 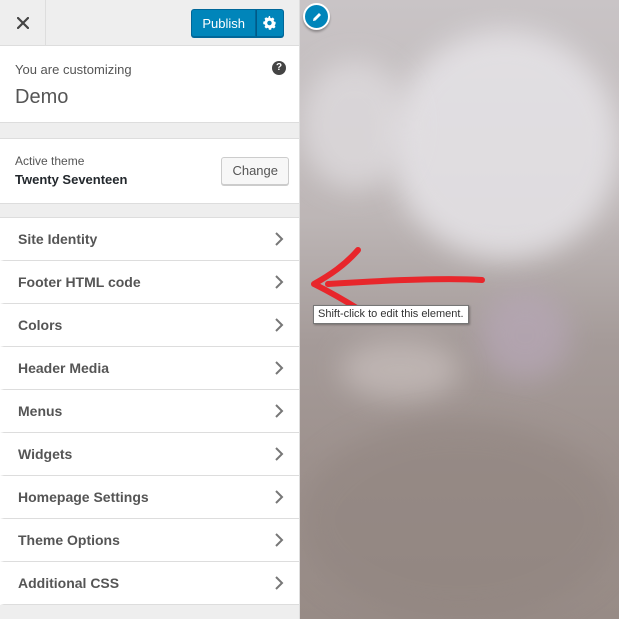 What do you see at coordinates (73, 69) in the screenshot?
I see `customizing-label: You are customizing` at bounding box center [73, 69].